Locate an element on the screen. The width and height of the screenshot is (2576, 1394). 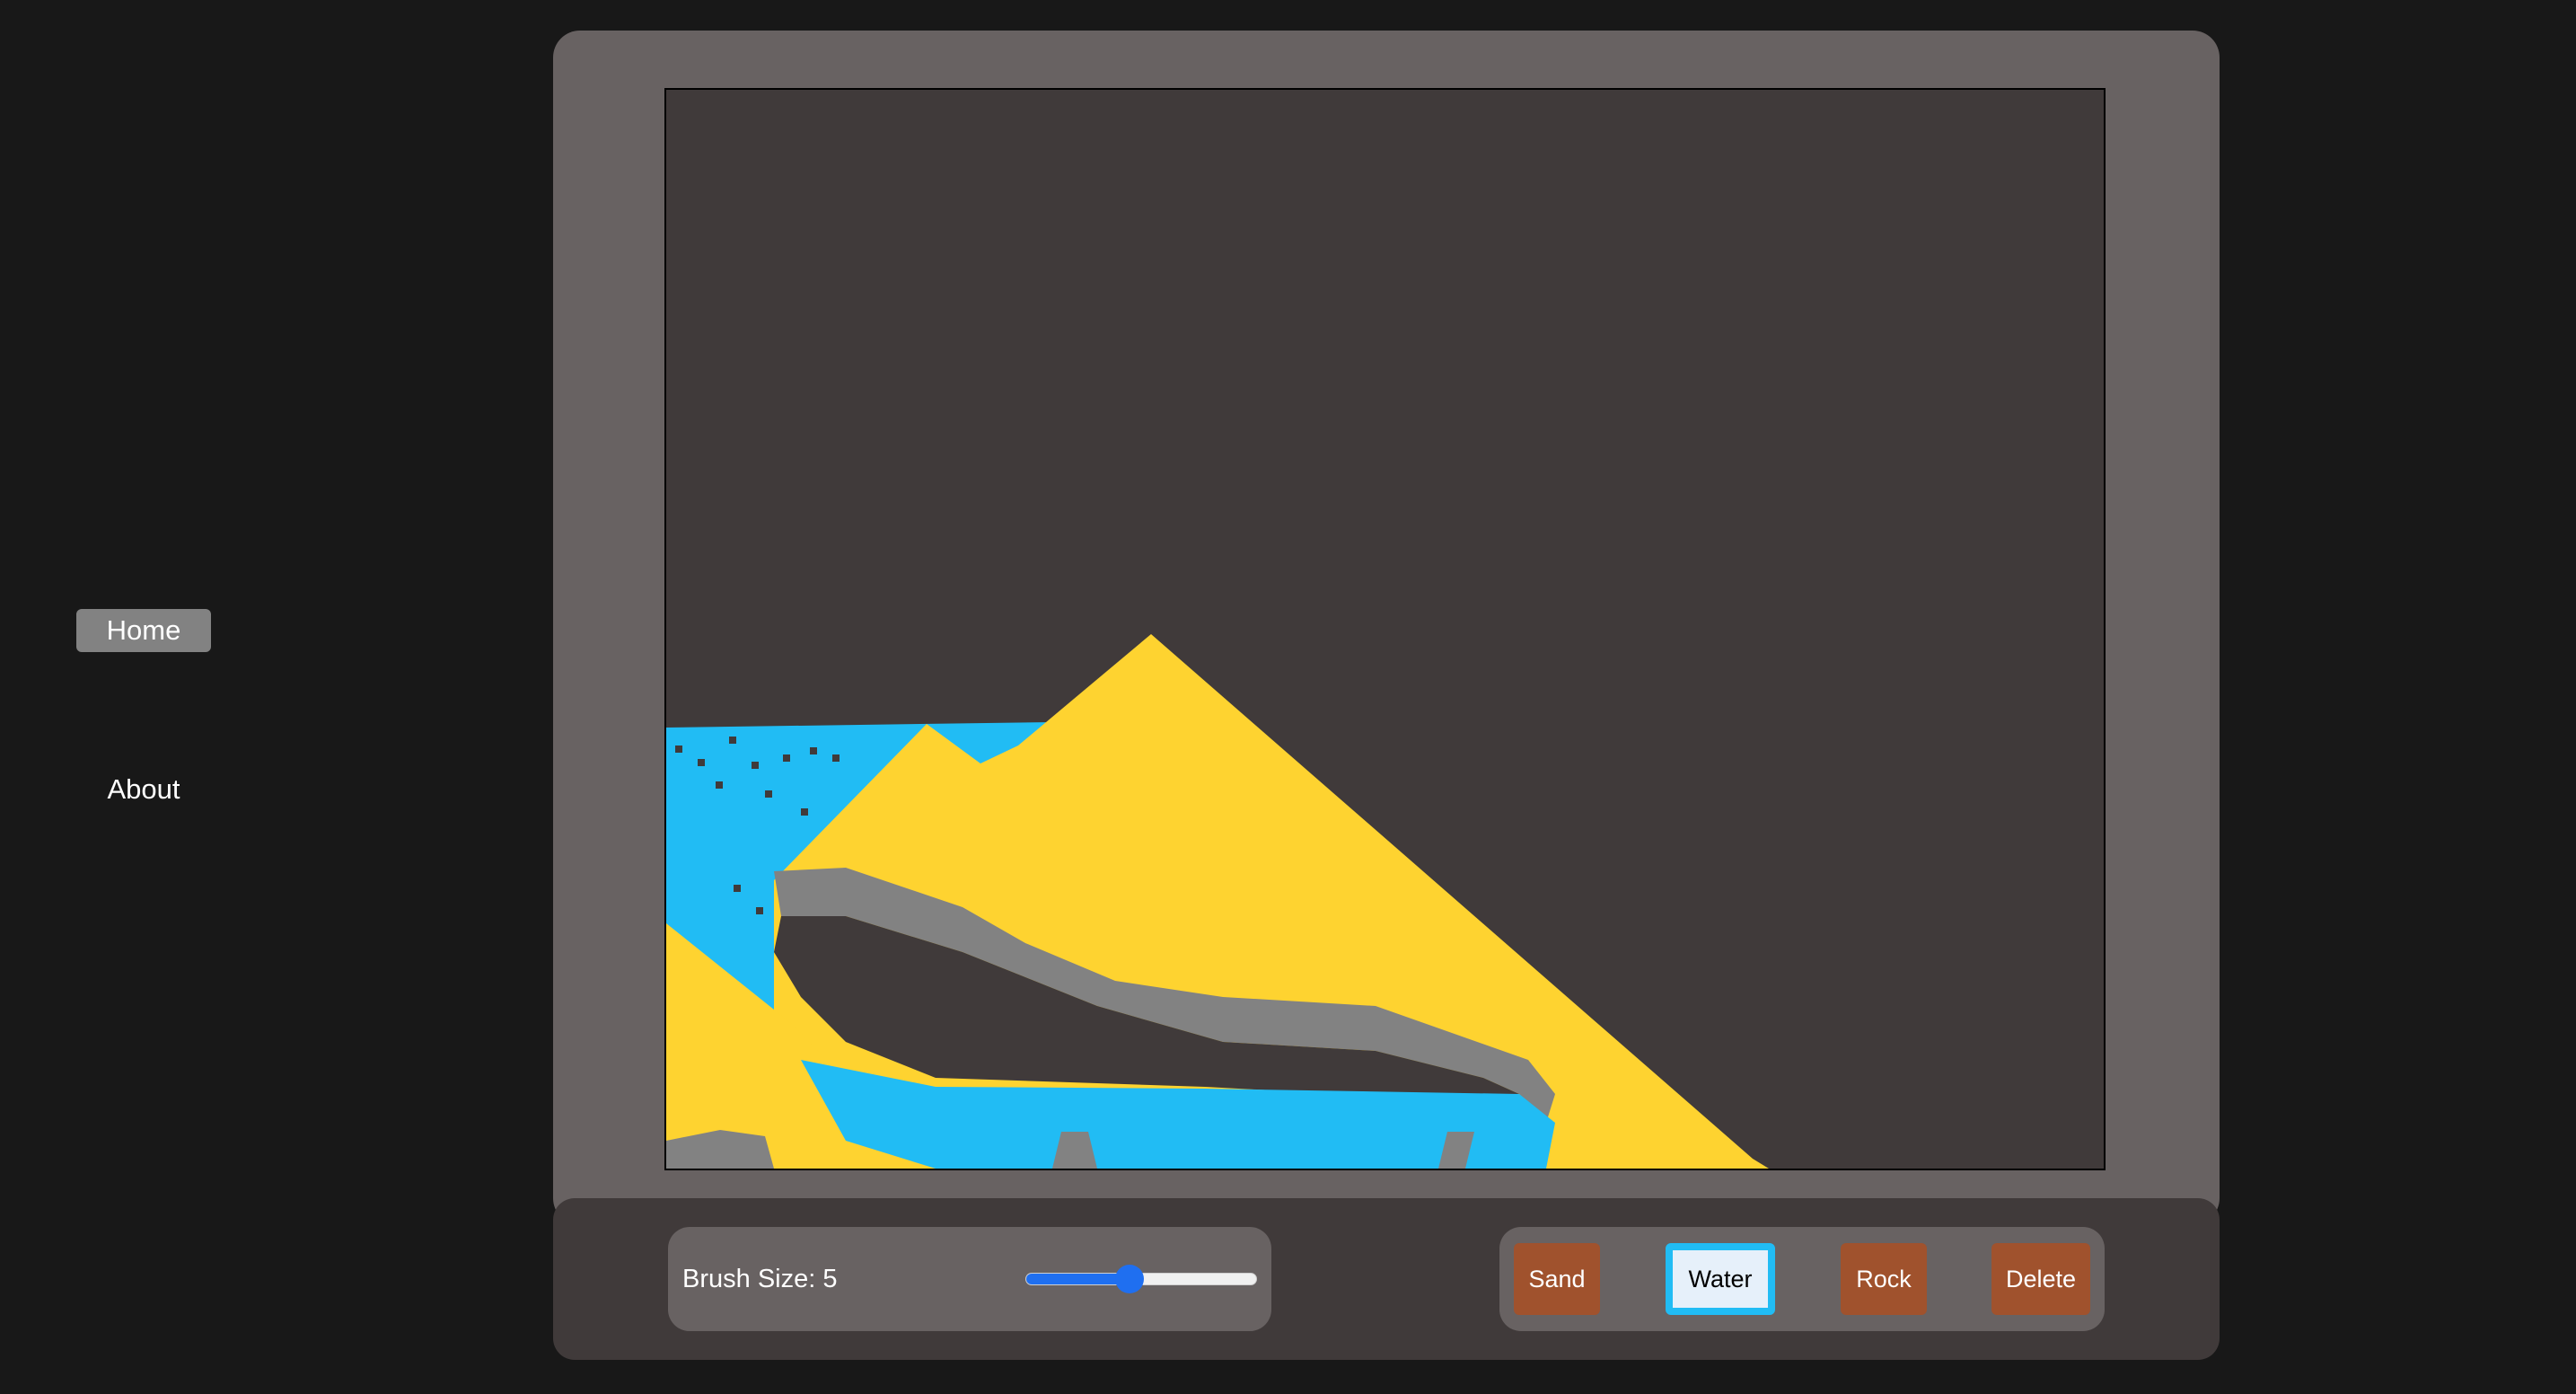
nav-about-link: About is located at coordinates (143, 789).